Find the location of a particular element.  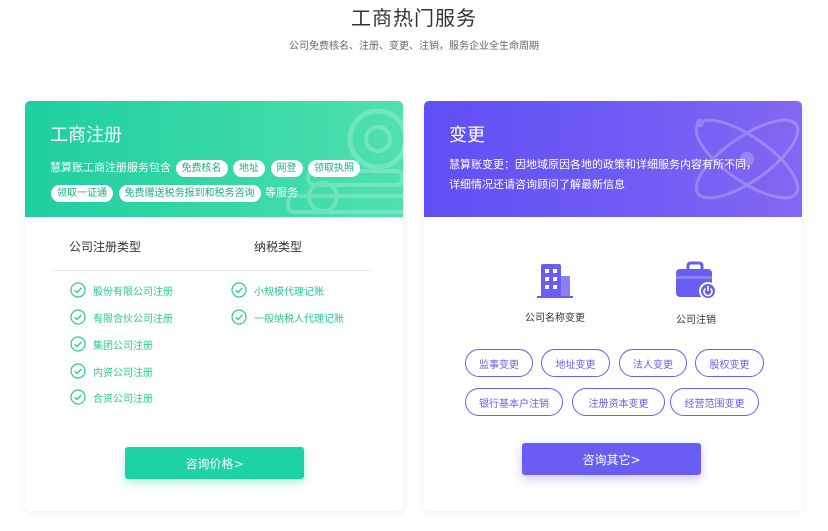

service-company-deregistration: 公司注销 is located at coordinates (696, 293).